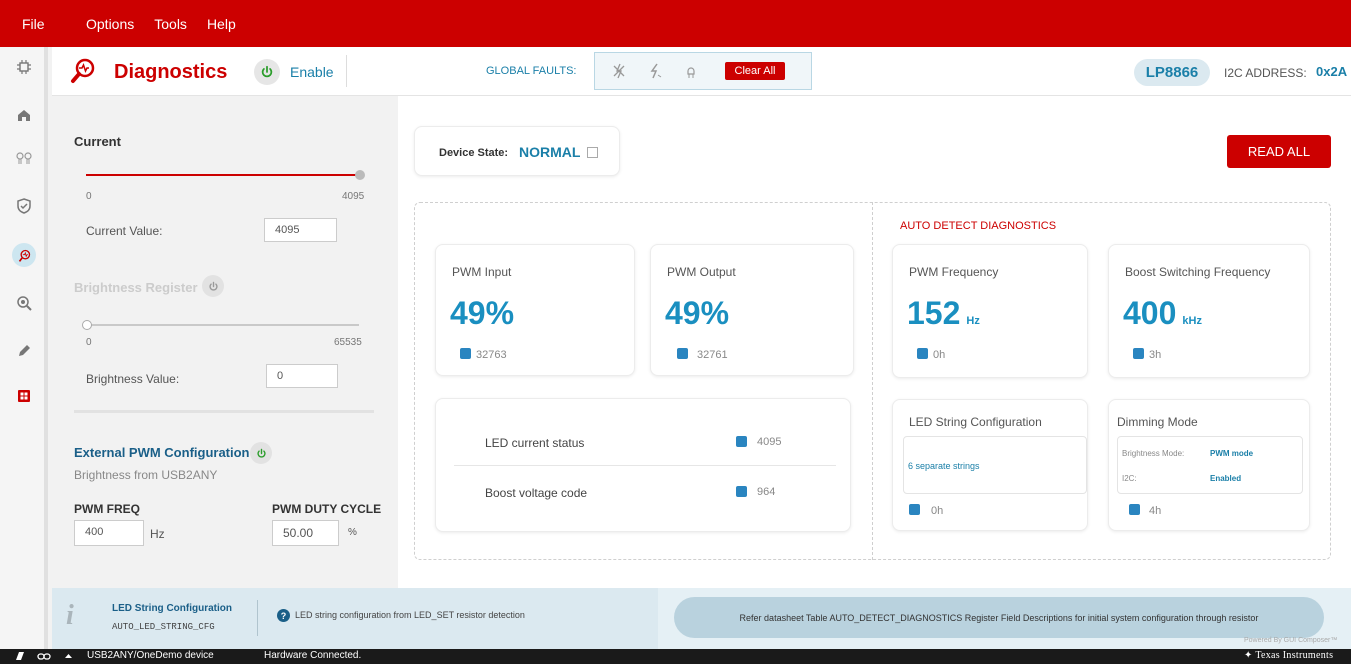  What do you see at coordinates (157, 534) in the screenshot?
I see `pwm-freq-unit: Hz` at bounding box center [157, 534].